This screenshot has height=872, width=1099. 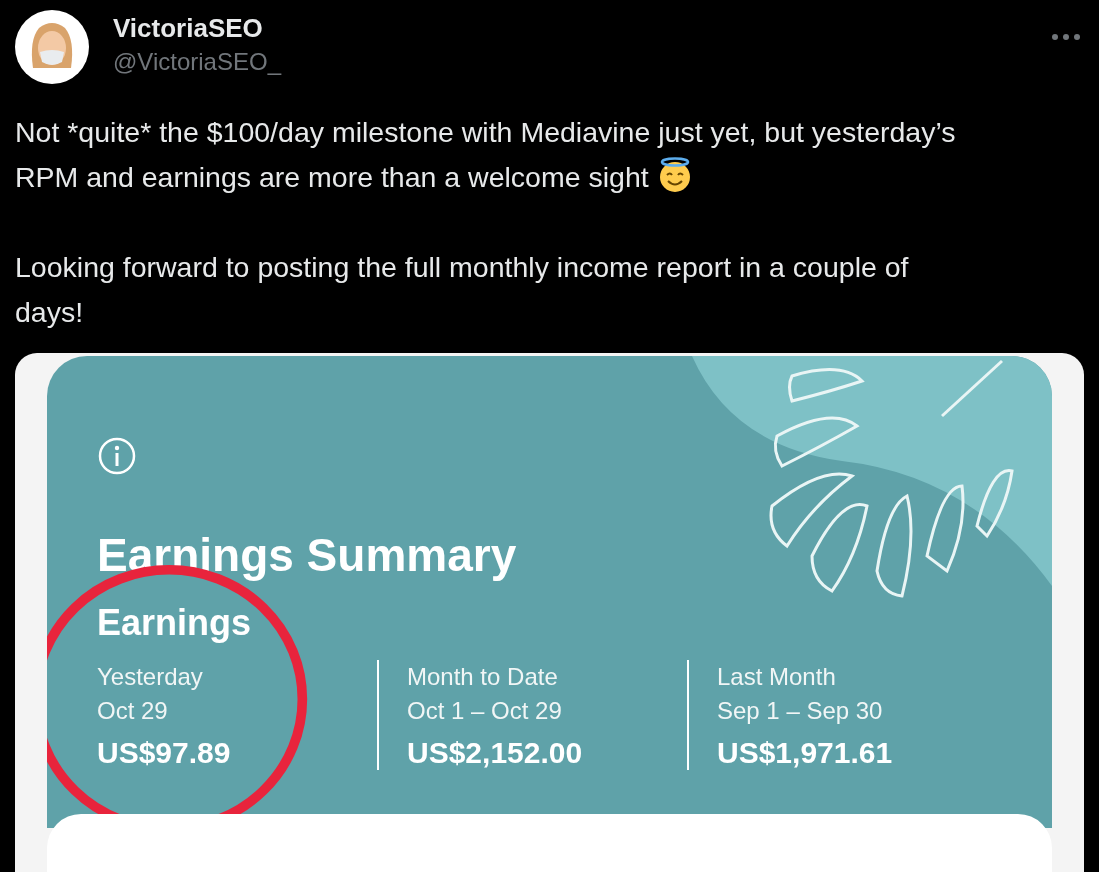 I want to click on author-name: VictoriaSEO, so click(x=570, y=28).